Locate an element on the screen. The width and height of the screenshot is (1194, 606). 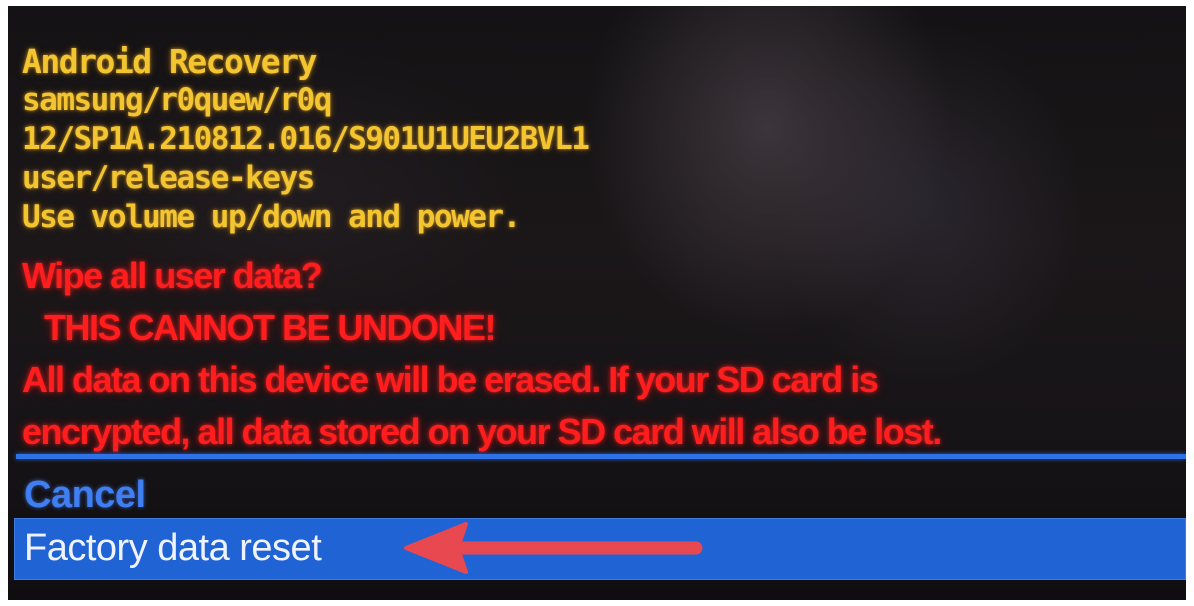
build-keys-line: user/release-keys is located at coordinates (168, 178).